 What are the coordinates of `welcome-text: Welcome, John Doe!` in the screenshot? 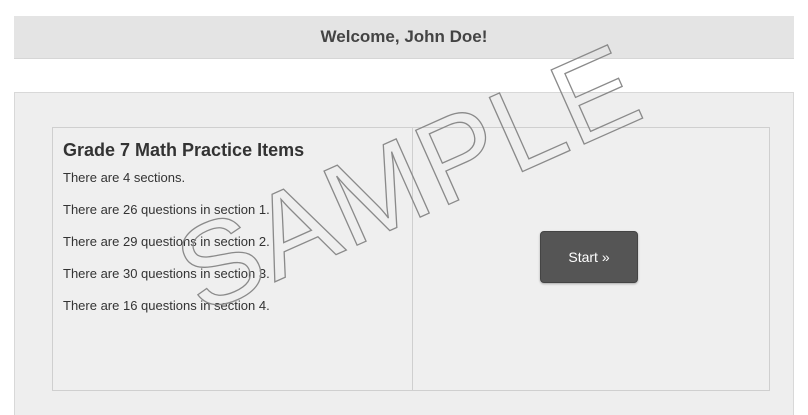 It's located at (404, 36).